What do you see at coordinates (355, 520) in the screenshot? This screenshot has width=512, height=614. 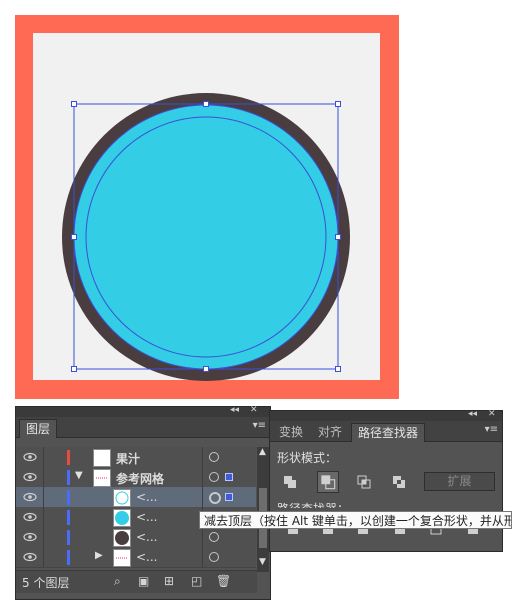 I see `tooltip: 减去顶层（按住 Alt 键单击，以创建一个复合形状，并从形` at bounding box center [355, 520].